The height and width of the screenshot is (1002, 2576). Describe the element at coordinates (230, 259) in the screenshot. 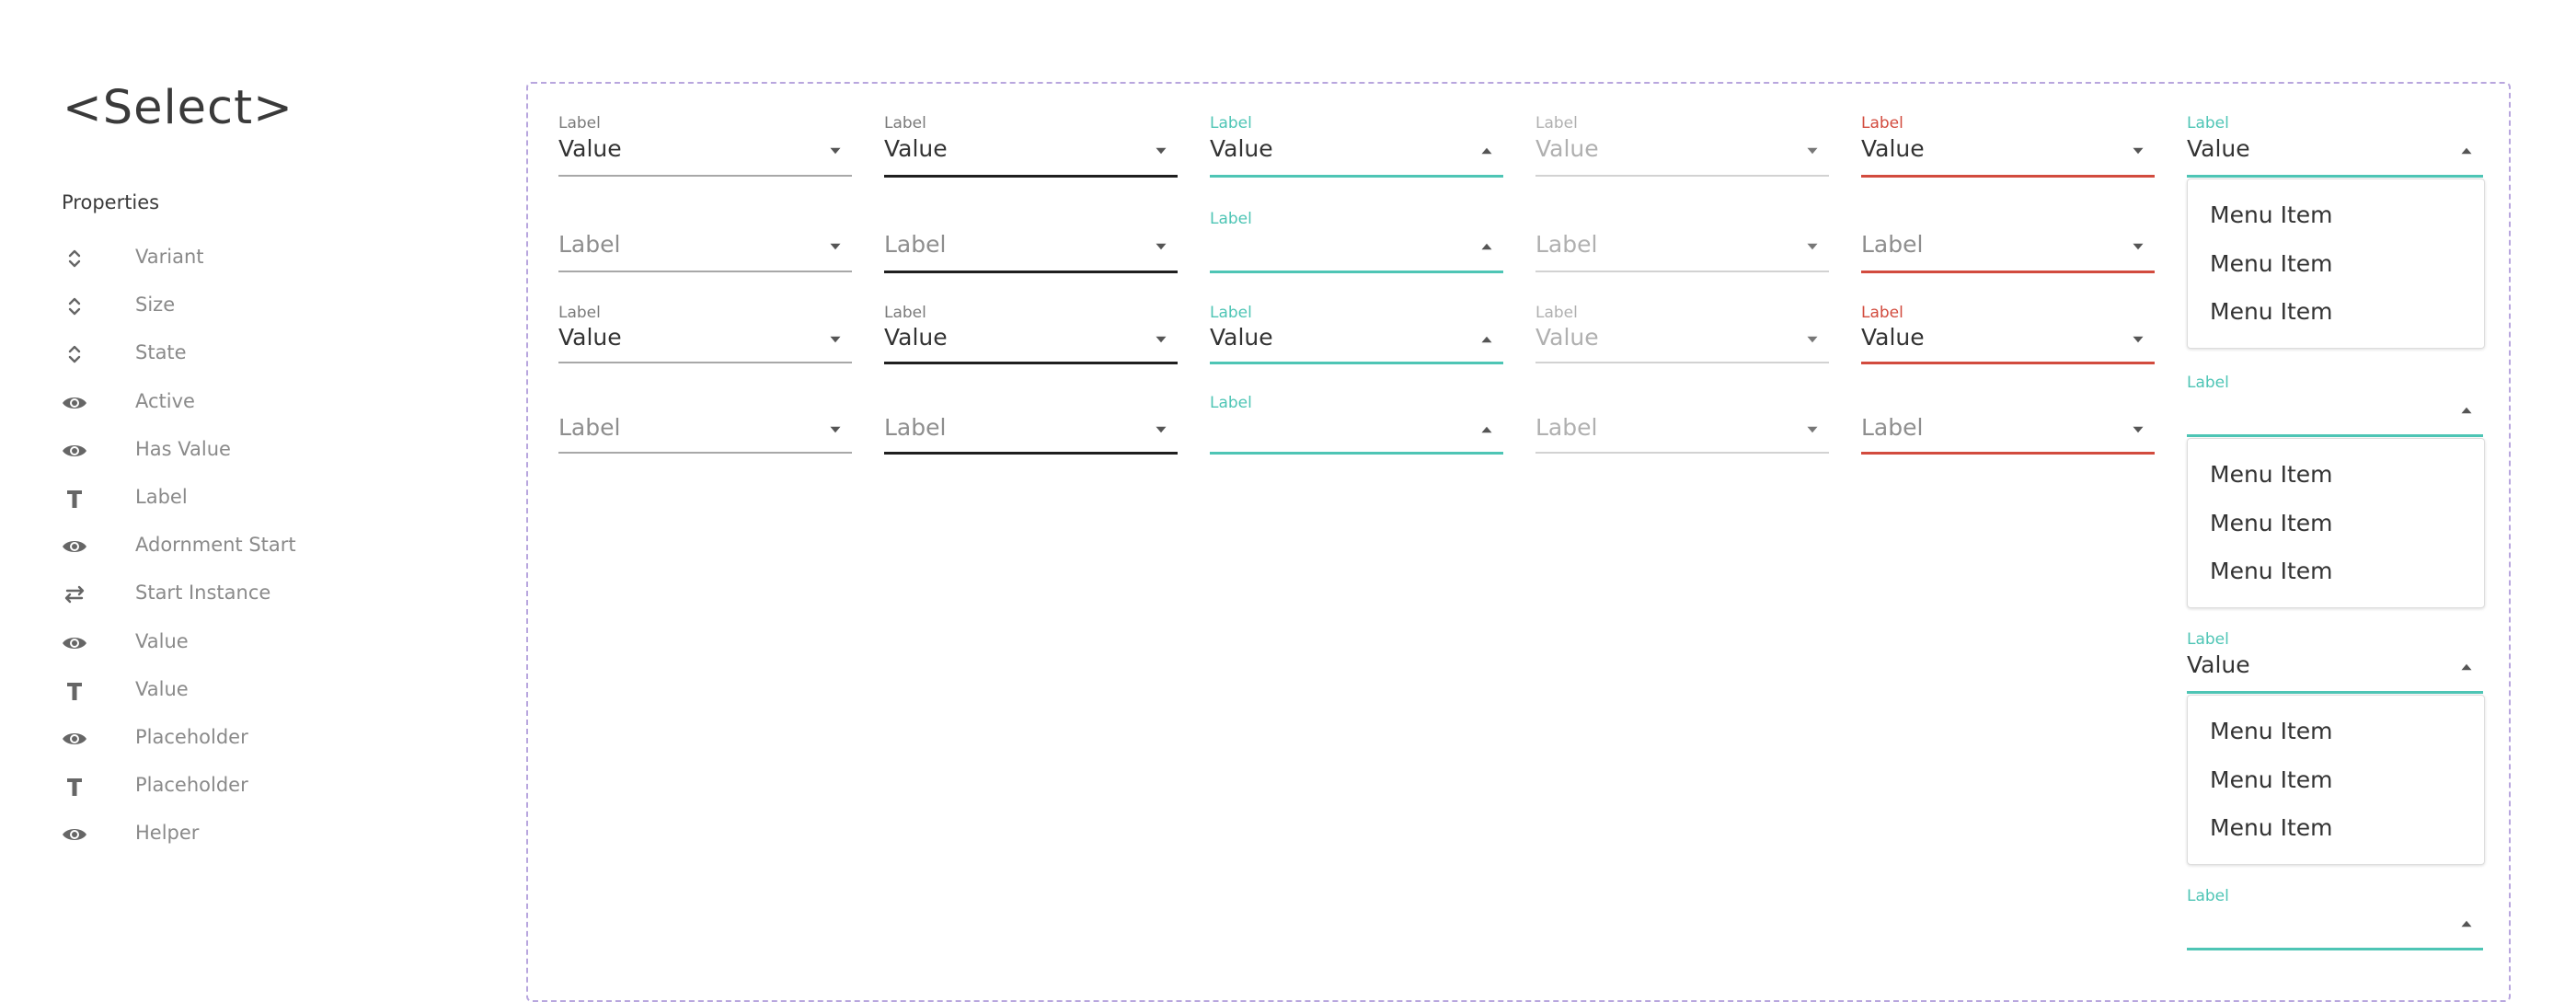

I see `property-row: Variant` at that location.